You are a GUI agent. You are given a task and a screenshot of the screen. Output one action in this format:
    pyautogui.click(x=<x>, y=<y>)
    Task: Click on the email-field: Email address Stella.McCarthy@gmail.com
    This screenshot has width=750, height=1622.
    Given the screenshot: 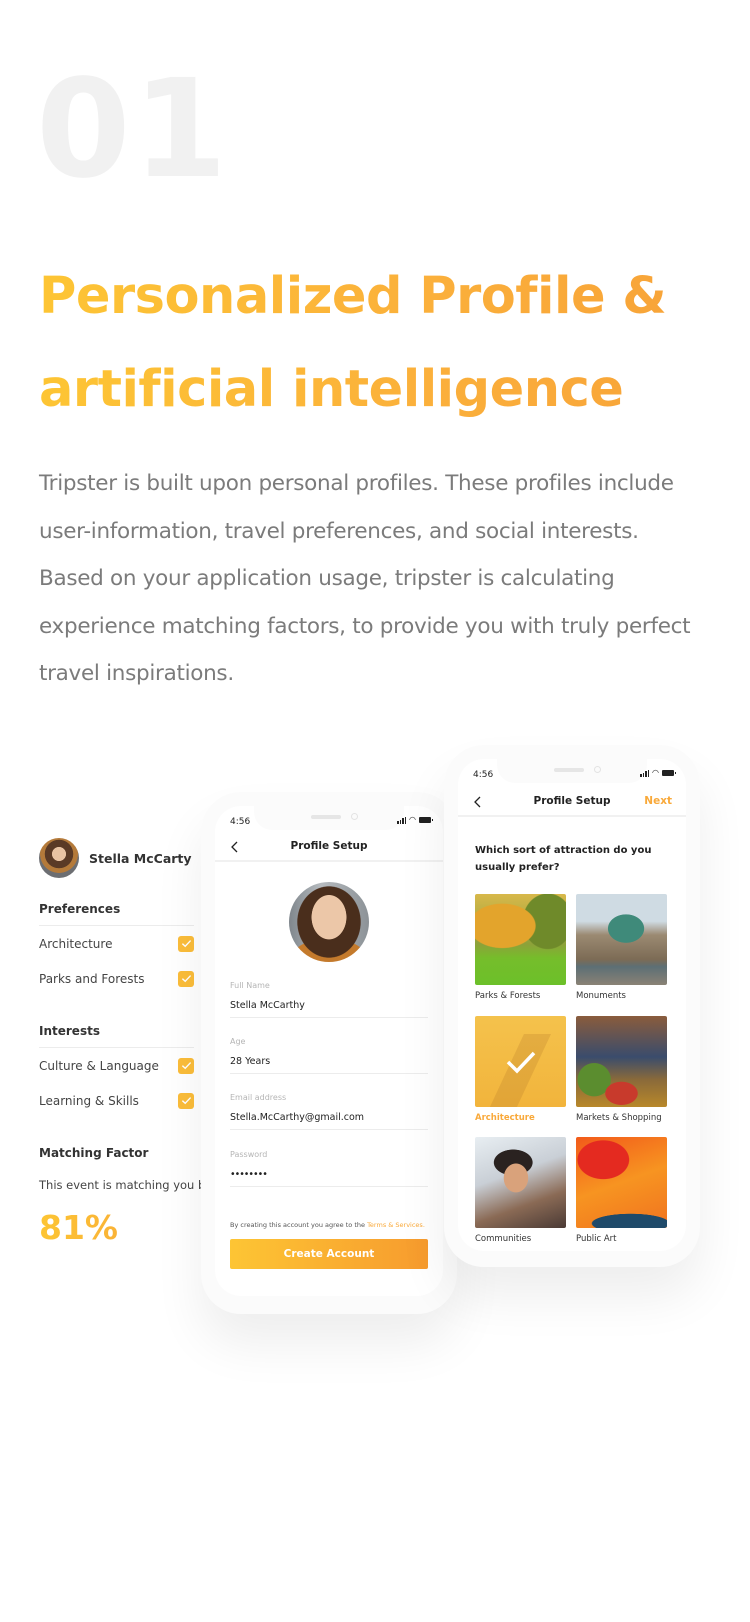 What is the action you would take?
    pyautogui.click(x=329, y=1111)
    